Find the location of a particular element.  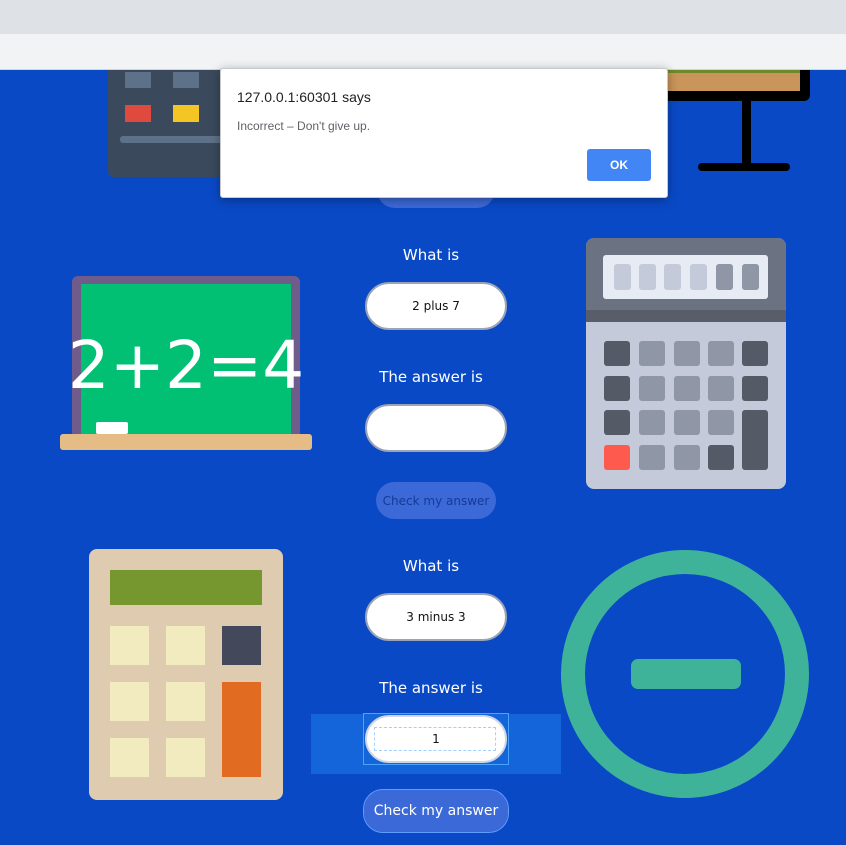

answer-input is located at coordinates (436, 428).